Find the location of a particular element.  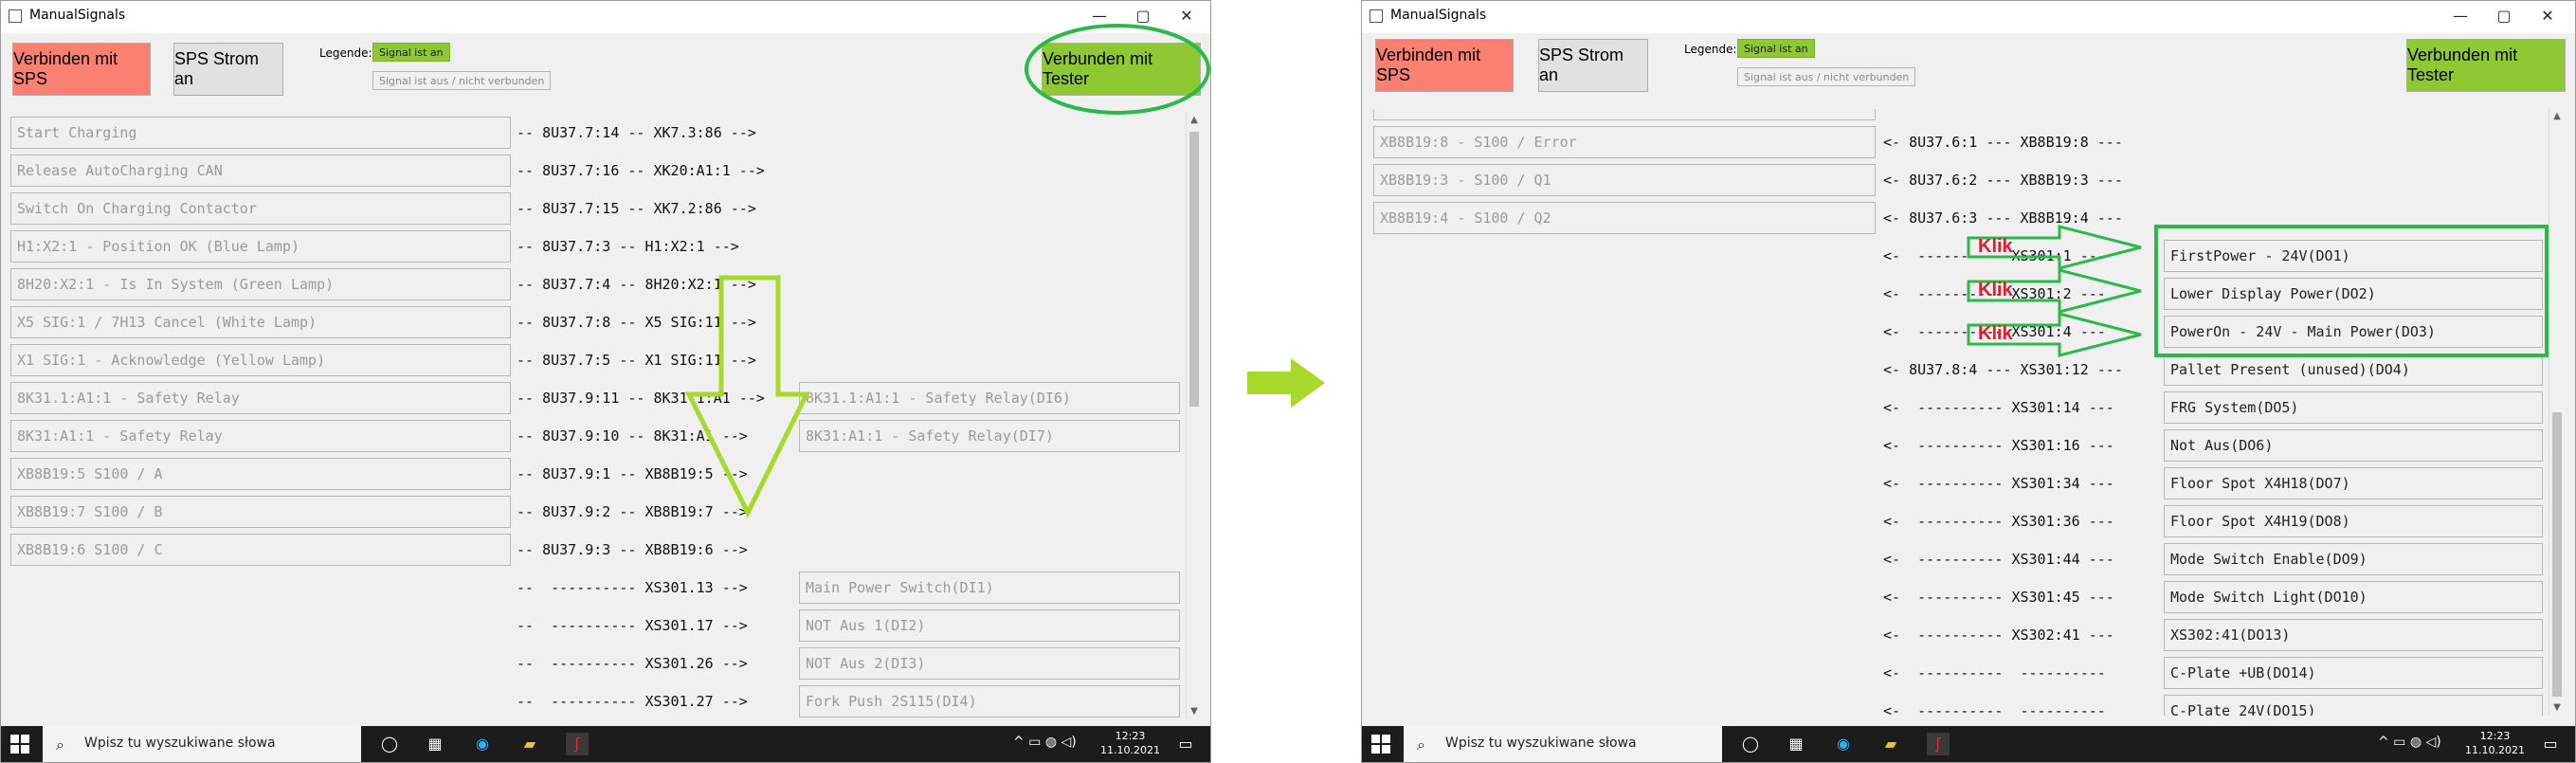

output-signal-button: Fork Push 2S115(DI4) is located at coordinates (989, 701).